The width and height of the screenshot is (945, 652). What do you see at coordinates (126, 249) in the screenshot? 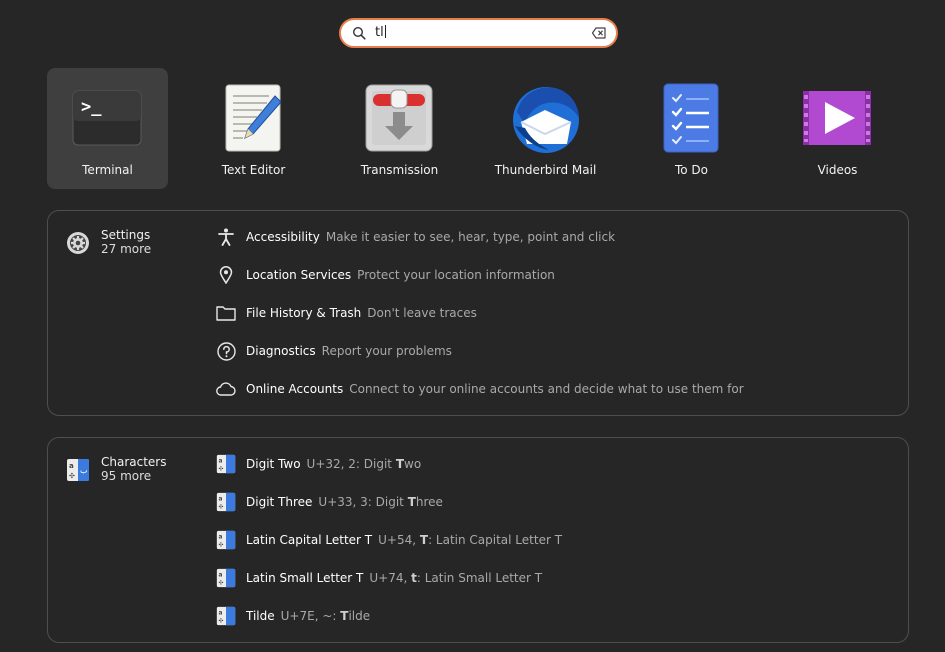
I see `provider-more-count: 27 more` at bounding box center [126, 249].